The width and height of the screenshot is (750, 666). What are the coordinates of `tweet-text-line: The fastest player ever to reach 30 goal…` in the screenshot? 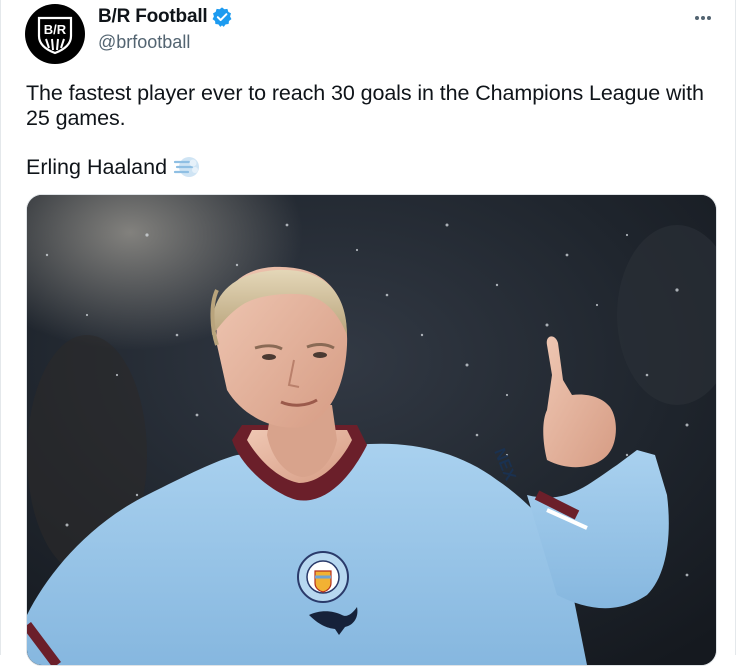 It's located at (365, 105).